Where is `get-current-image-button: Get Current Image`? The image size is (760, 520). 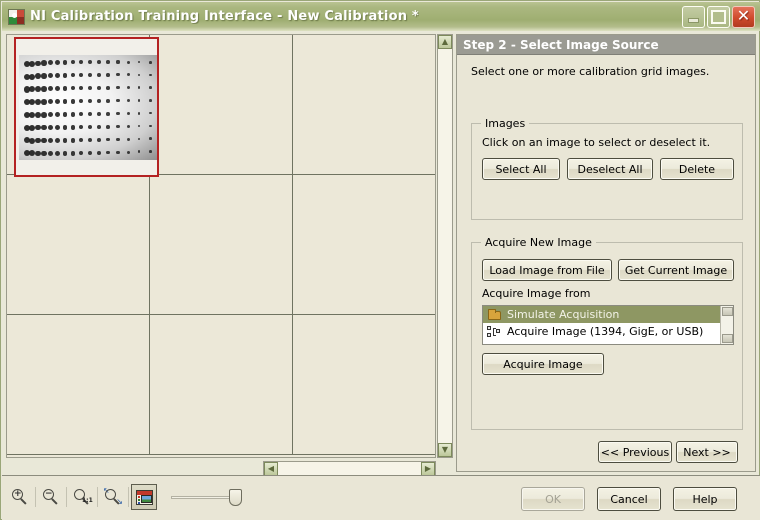 get-current-image-button: Get Current Image is located at coordinates (676, 270).